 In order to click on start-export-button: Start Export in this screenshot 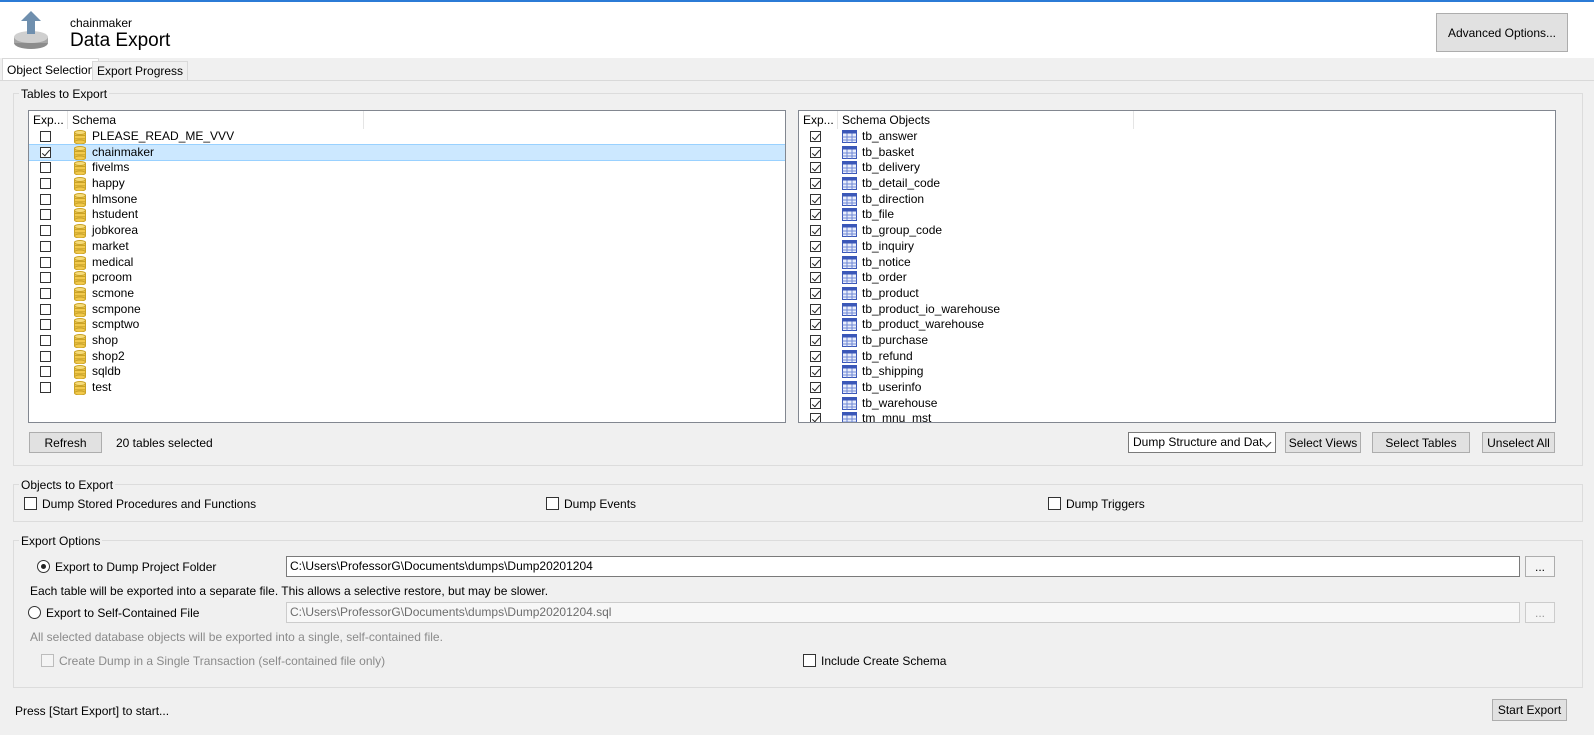, I will do `click(1529, 710)`.